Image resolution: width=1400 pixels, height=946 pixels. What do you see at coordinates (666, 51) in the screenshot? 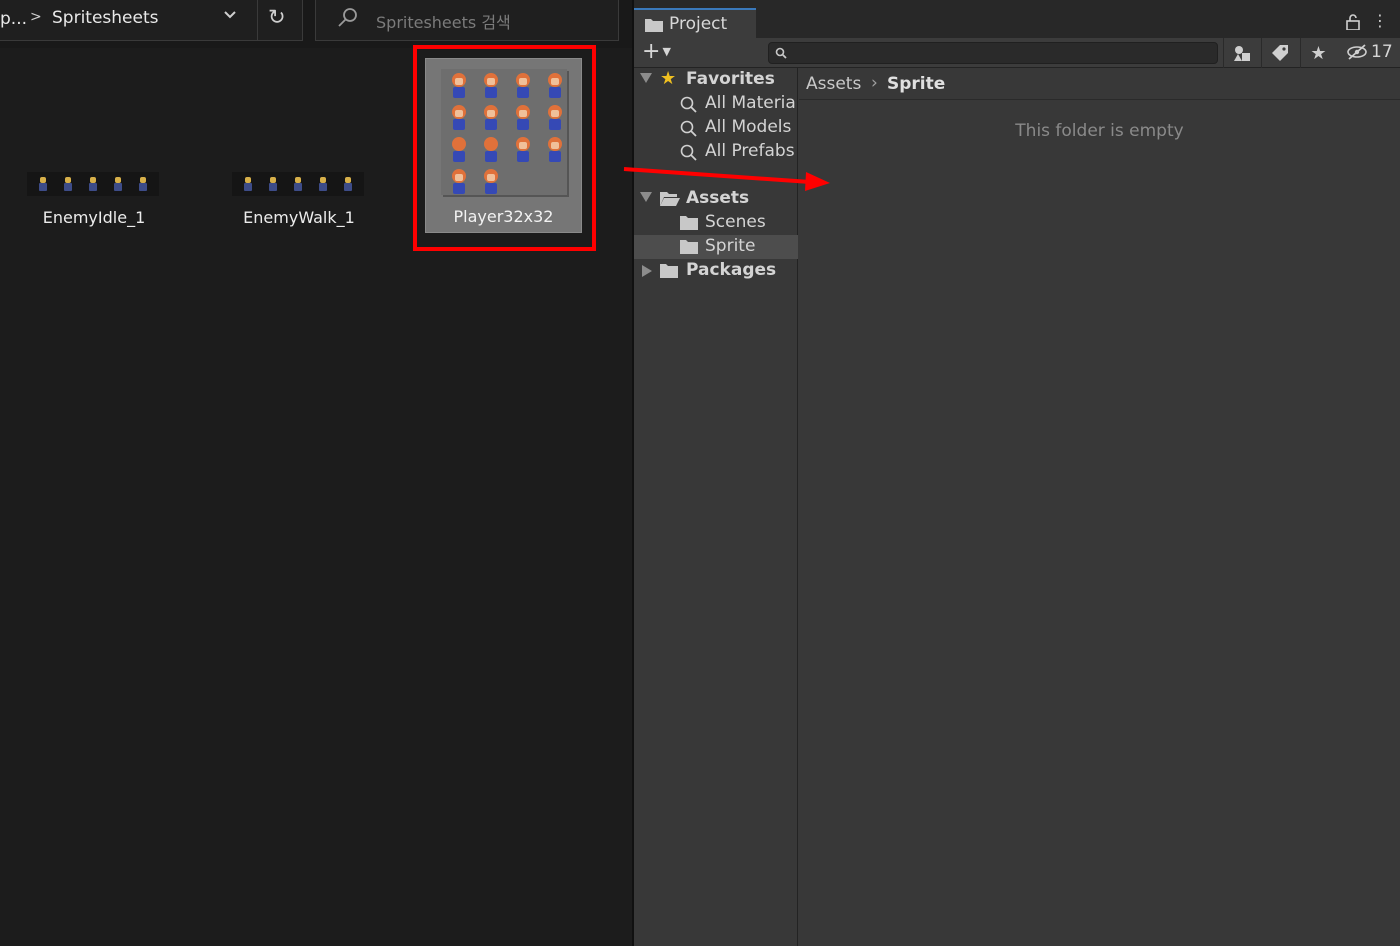
I see `caret-down-icon: ▼` at bounding box center [666, 51].